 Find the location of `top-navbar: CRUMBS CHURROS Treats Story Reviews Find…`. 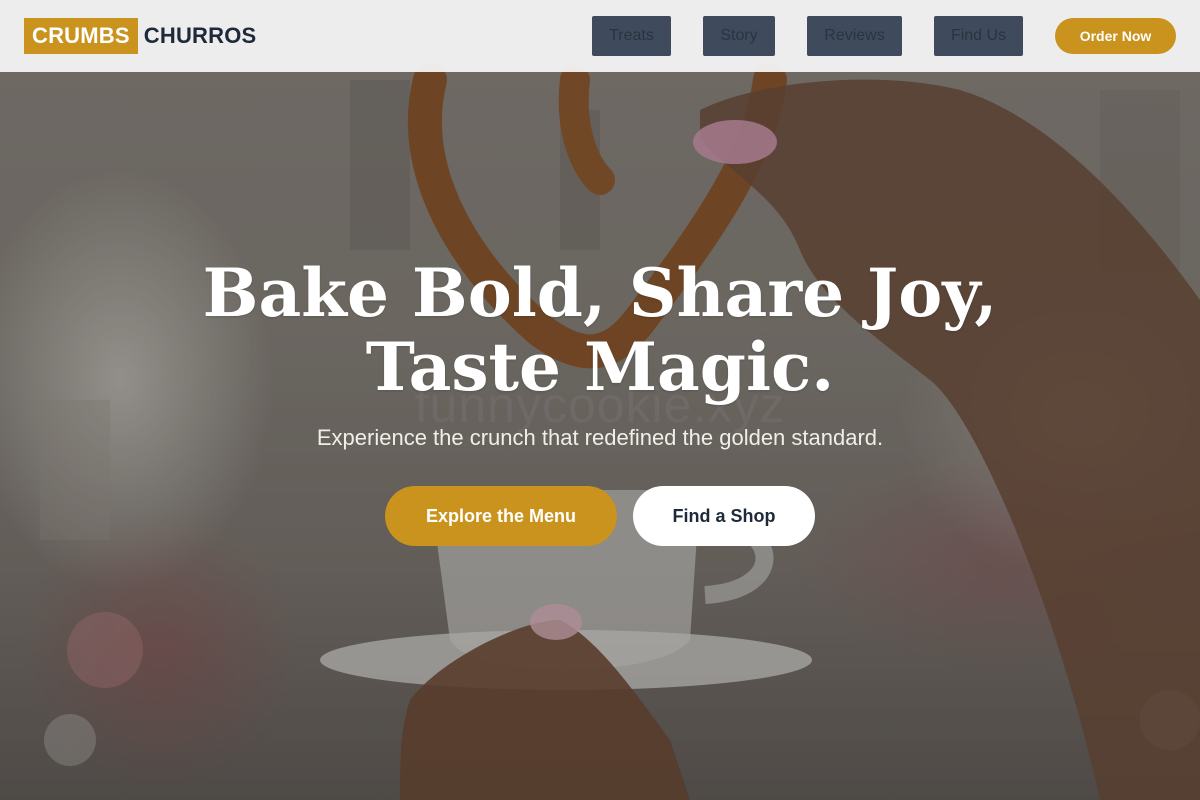

top-navbar: CRUMBS CHURROS Treats Story Reviews Find… is located at coordinates (600, 36).